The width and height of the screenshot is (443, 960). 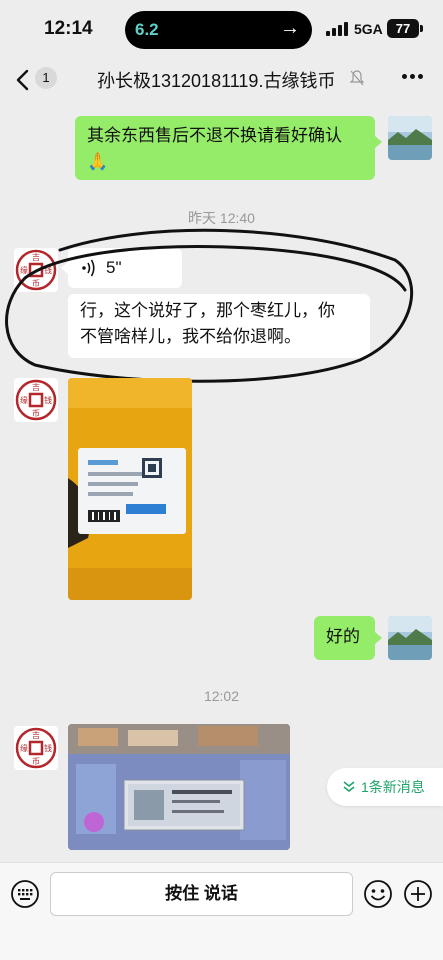 I want to click on hold-to-talk-button: 按住 说话, so click(x=201, y=894).